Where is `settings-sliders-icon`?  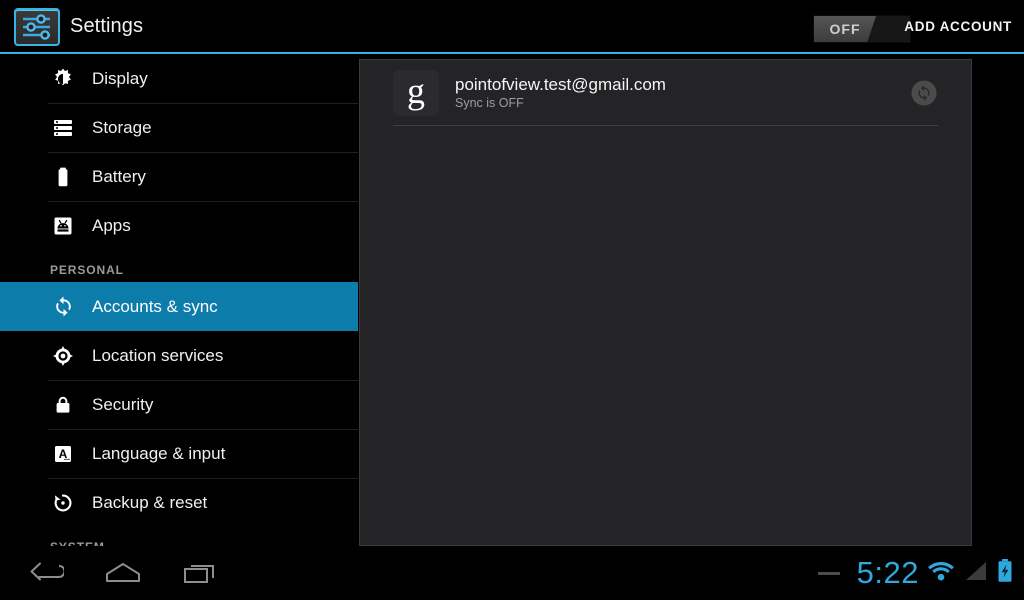 settings-sliders-icon is located at coordinates (37, 27).